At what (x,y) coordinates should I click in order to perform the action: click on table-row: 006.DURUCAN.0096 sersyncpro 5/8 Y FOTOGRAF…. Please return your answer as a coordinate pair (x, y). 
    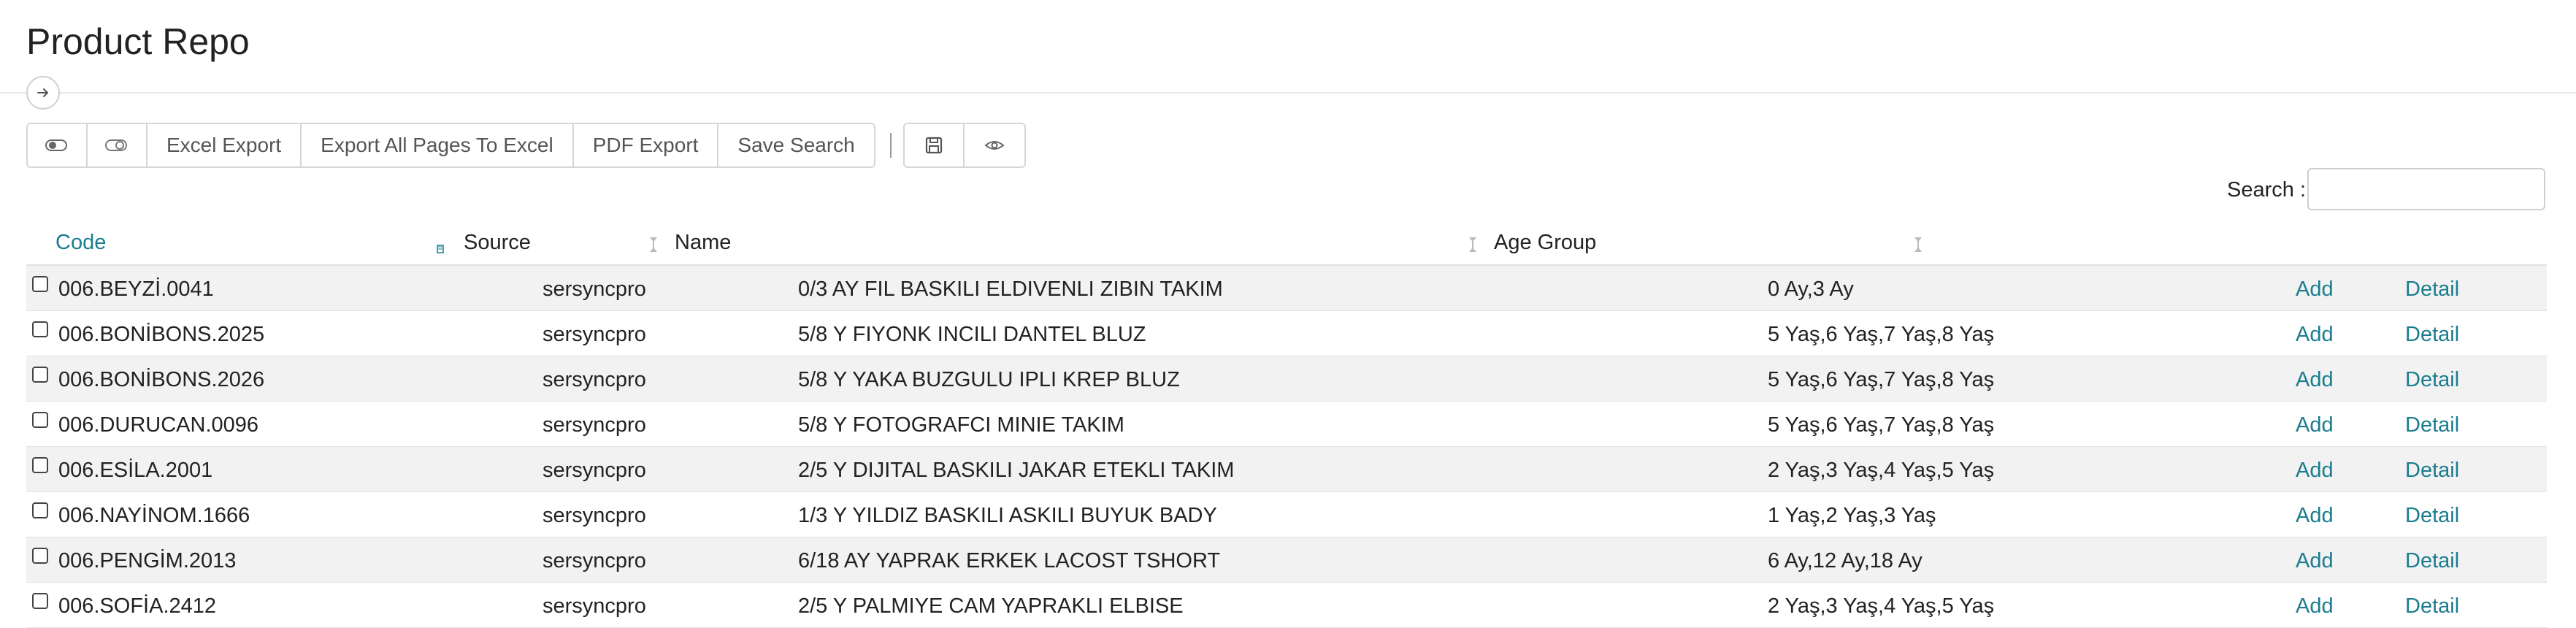
    Looking at the image, I should click on (1286, 424).